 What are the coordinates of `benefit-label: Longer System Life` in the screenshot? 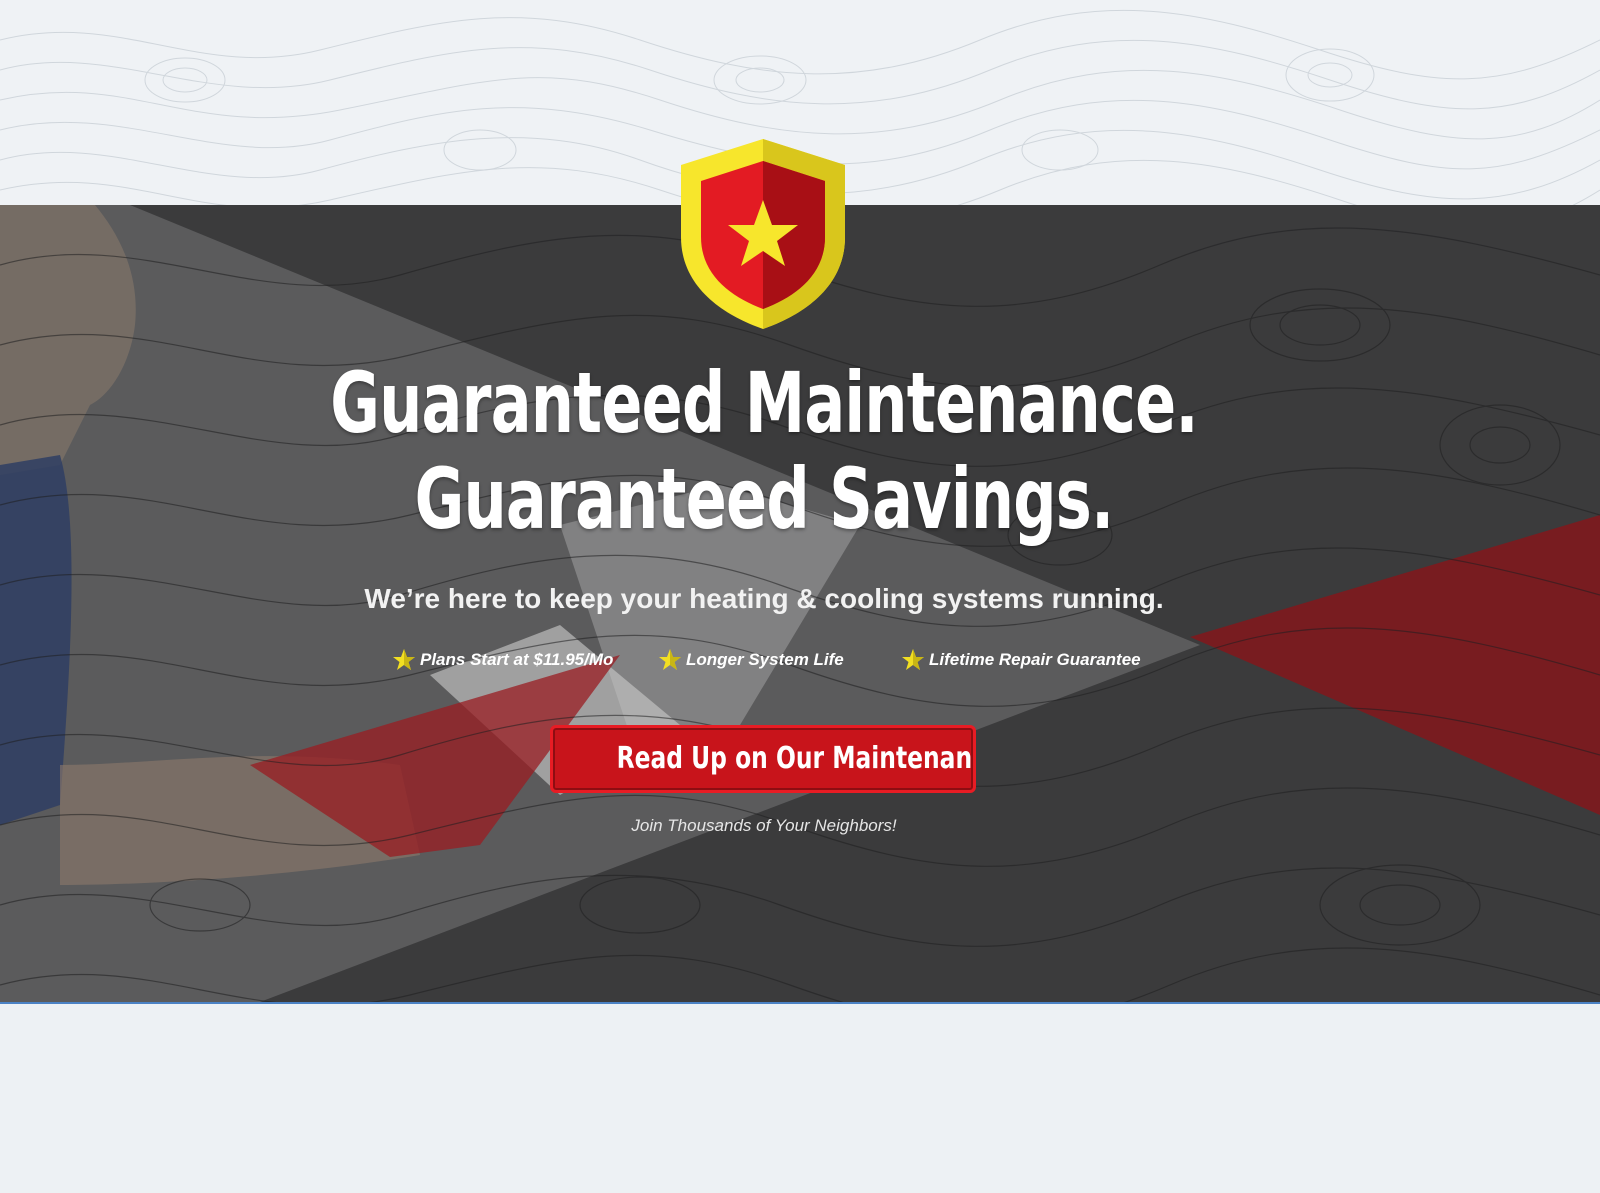 It's located at (765, 659).